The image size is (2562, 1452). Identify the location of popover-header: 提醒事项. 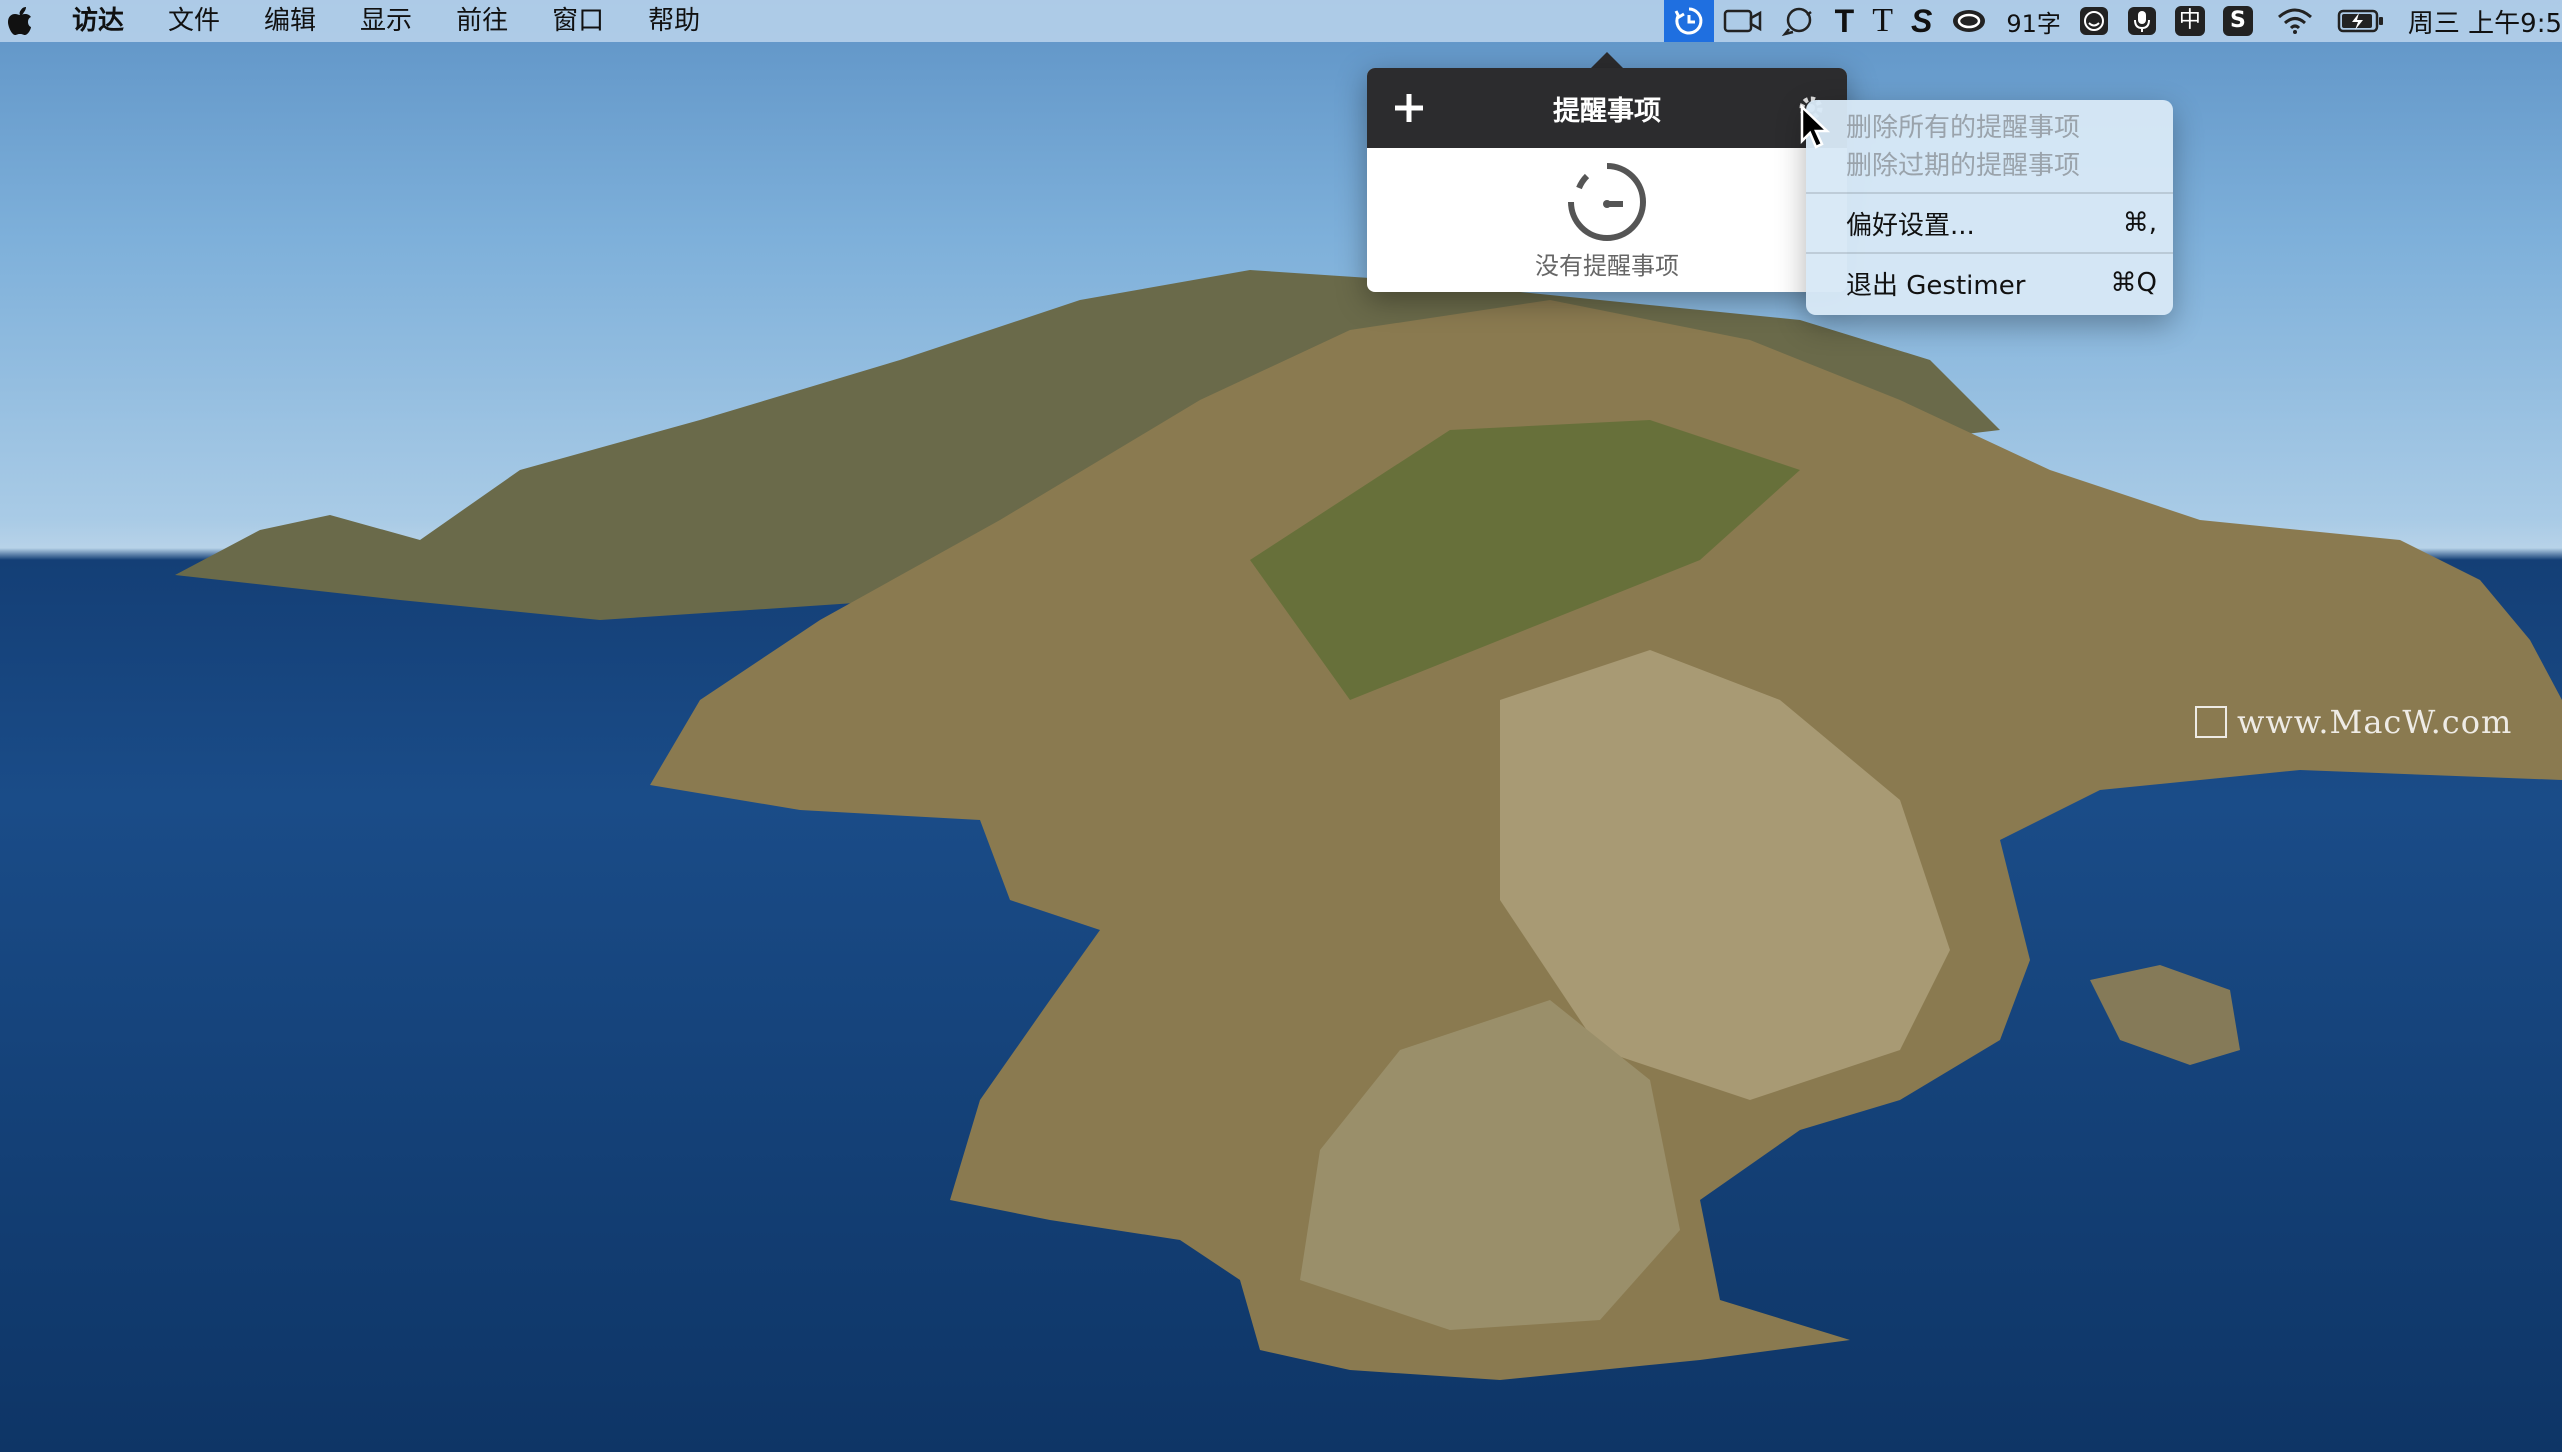
(1607, 108).